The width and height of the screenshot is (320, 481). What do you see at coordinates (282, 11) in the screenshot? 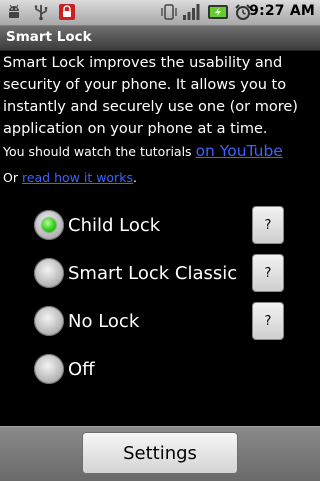
I see `status-time: 9:27 AM` at bounding box center [282, 11].